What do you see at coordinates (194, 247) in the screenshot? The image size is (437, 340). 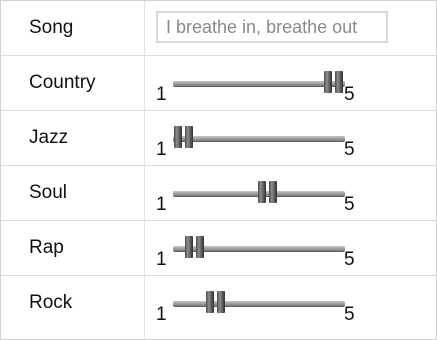 I see `slider-thumb-rap` at bounding box center [194, 247].